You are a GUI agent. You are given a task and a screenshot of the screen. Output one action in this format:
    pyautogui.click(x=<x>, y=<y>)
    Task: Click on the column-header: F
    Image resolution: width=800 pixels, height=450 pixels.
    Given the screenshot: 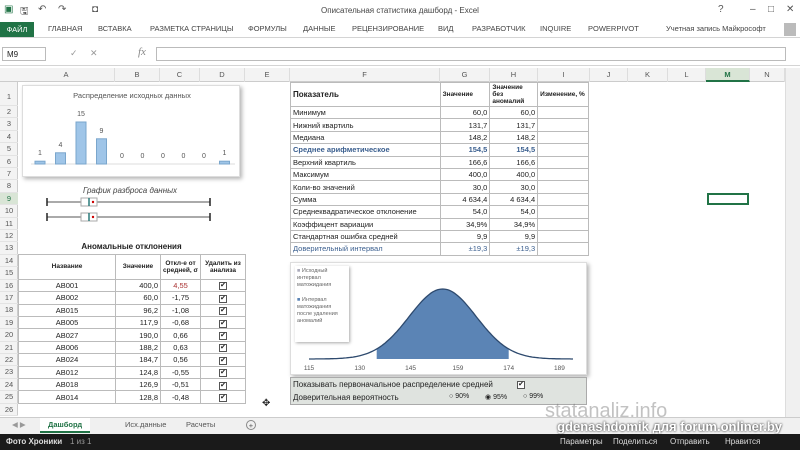 What is the action you would take?
    pyautogui.click(x=365, y=75)
    